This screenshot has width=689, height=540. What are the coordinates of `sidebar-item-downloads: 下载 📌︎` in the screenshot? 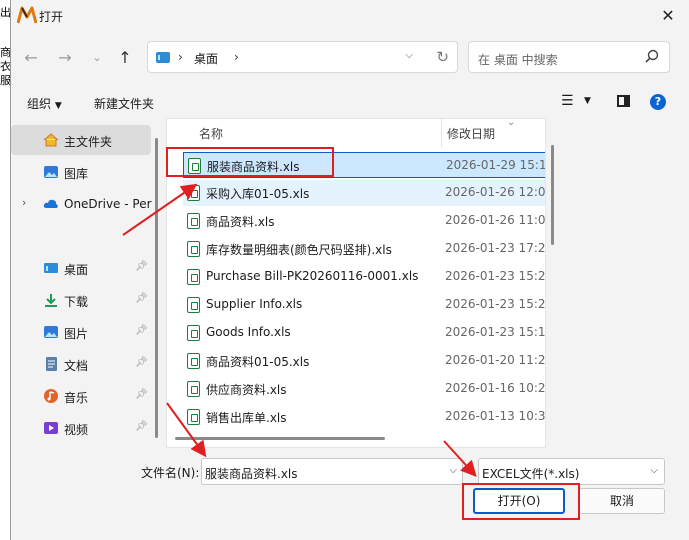 It's located at (81, 300).